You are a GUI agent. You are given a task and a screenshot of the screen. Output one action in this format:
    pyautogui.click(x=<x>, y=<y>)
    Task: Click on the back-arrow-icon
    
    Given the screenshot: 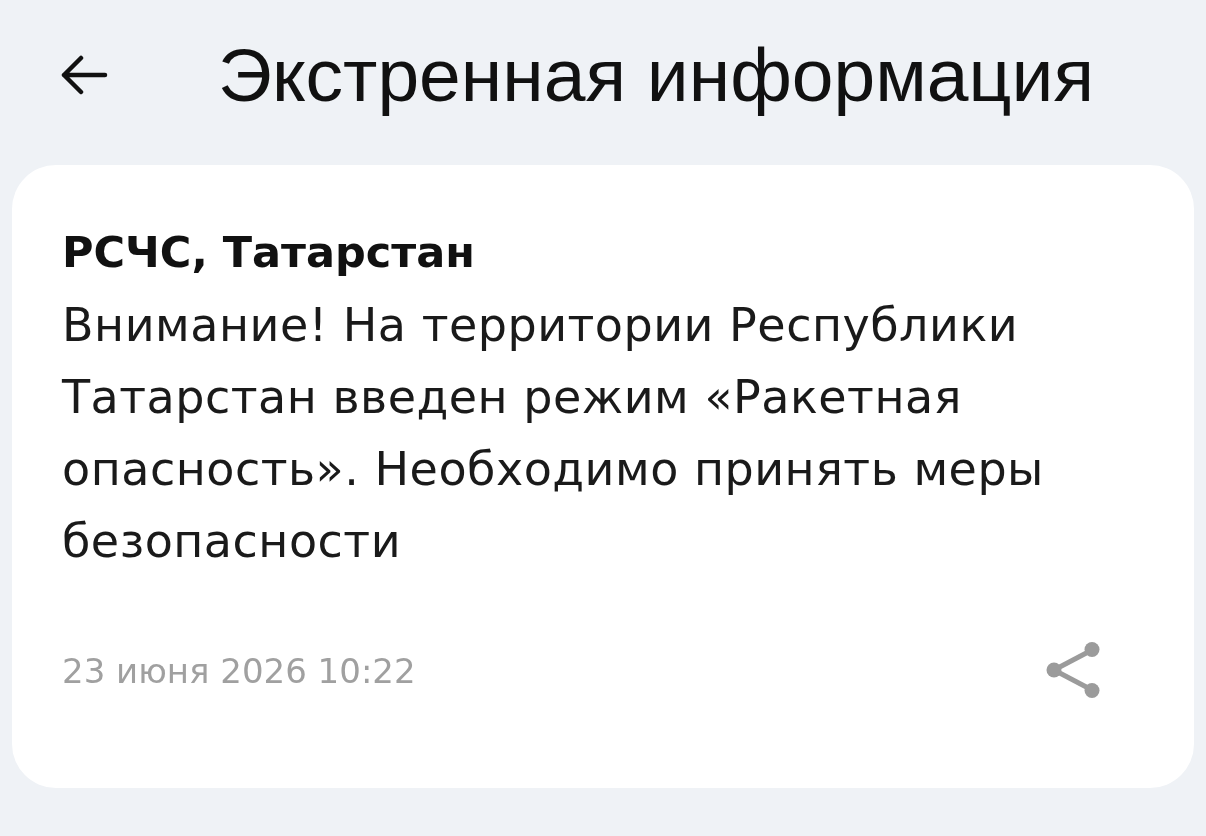 What is the action you would take?
    pyautogui.click(x=84, y=75)
    